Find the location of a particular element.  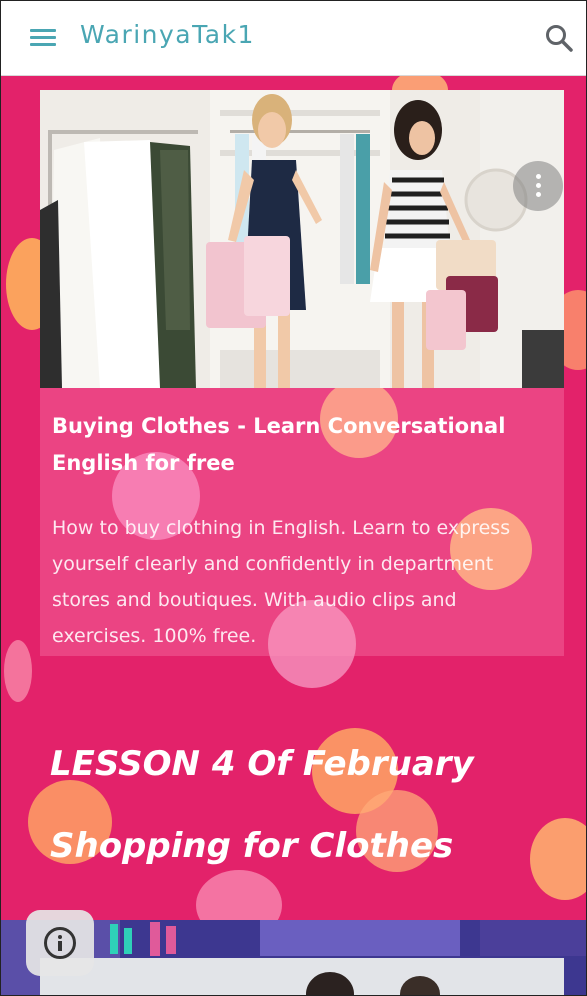

hamburger-menu-icon is located at coordinates (44, 37).